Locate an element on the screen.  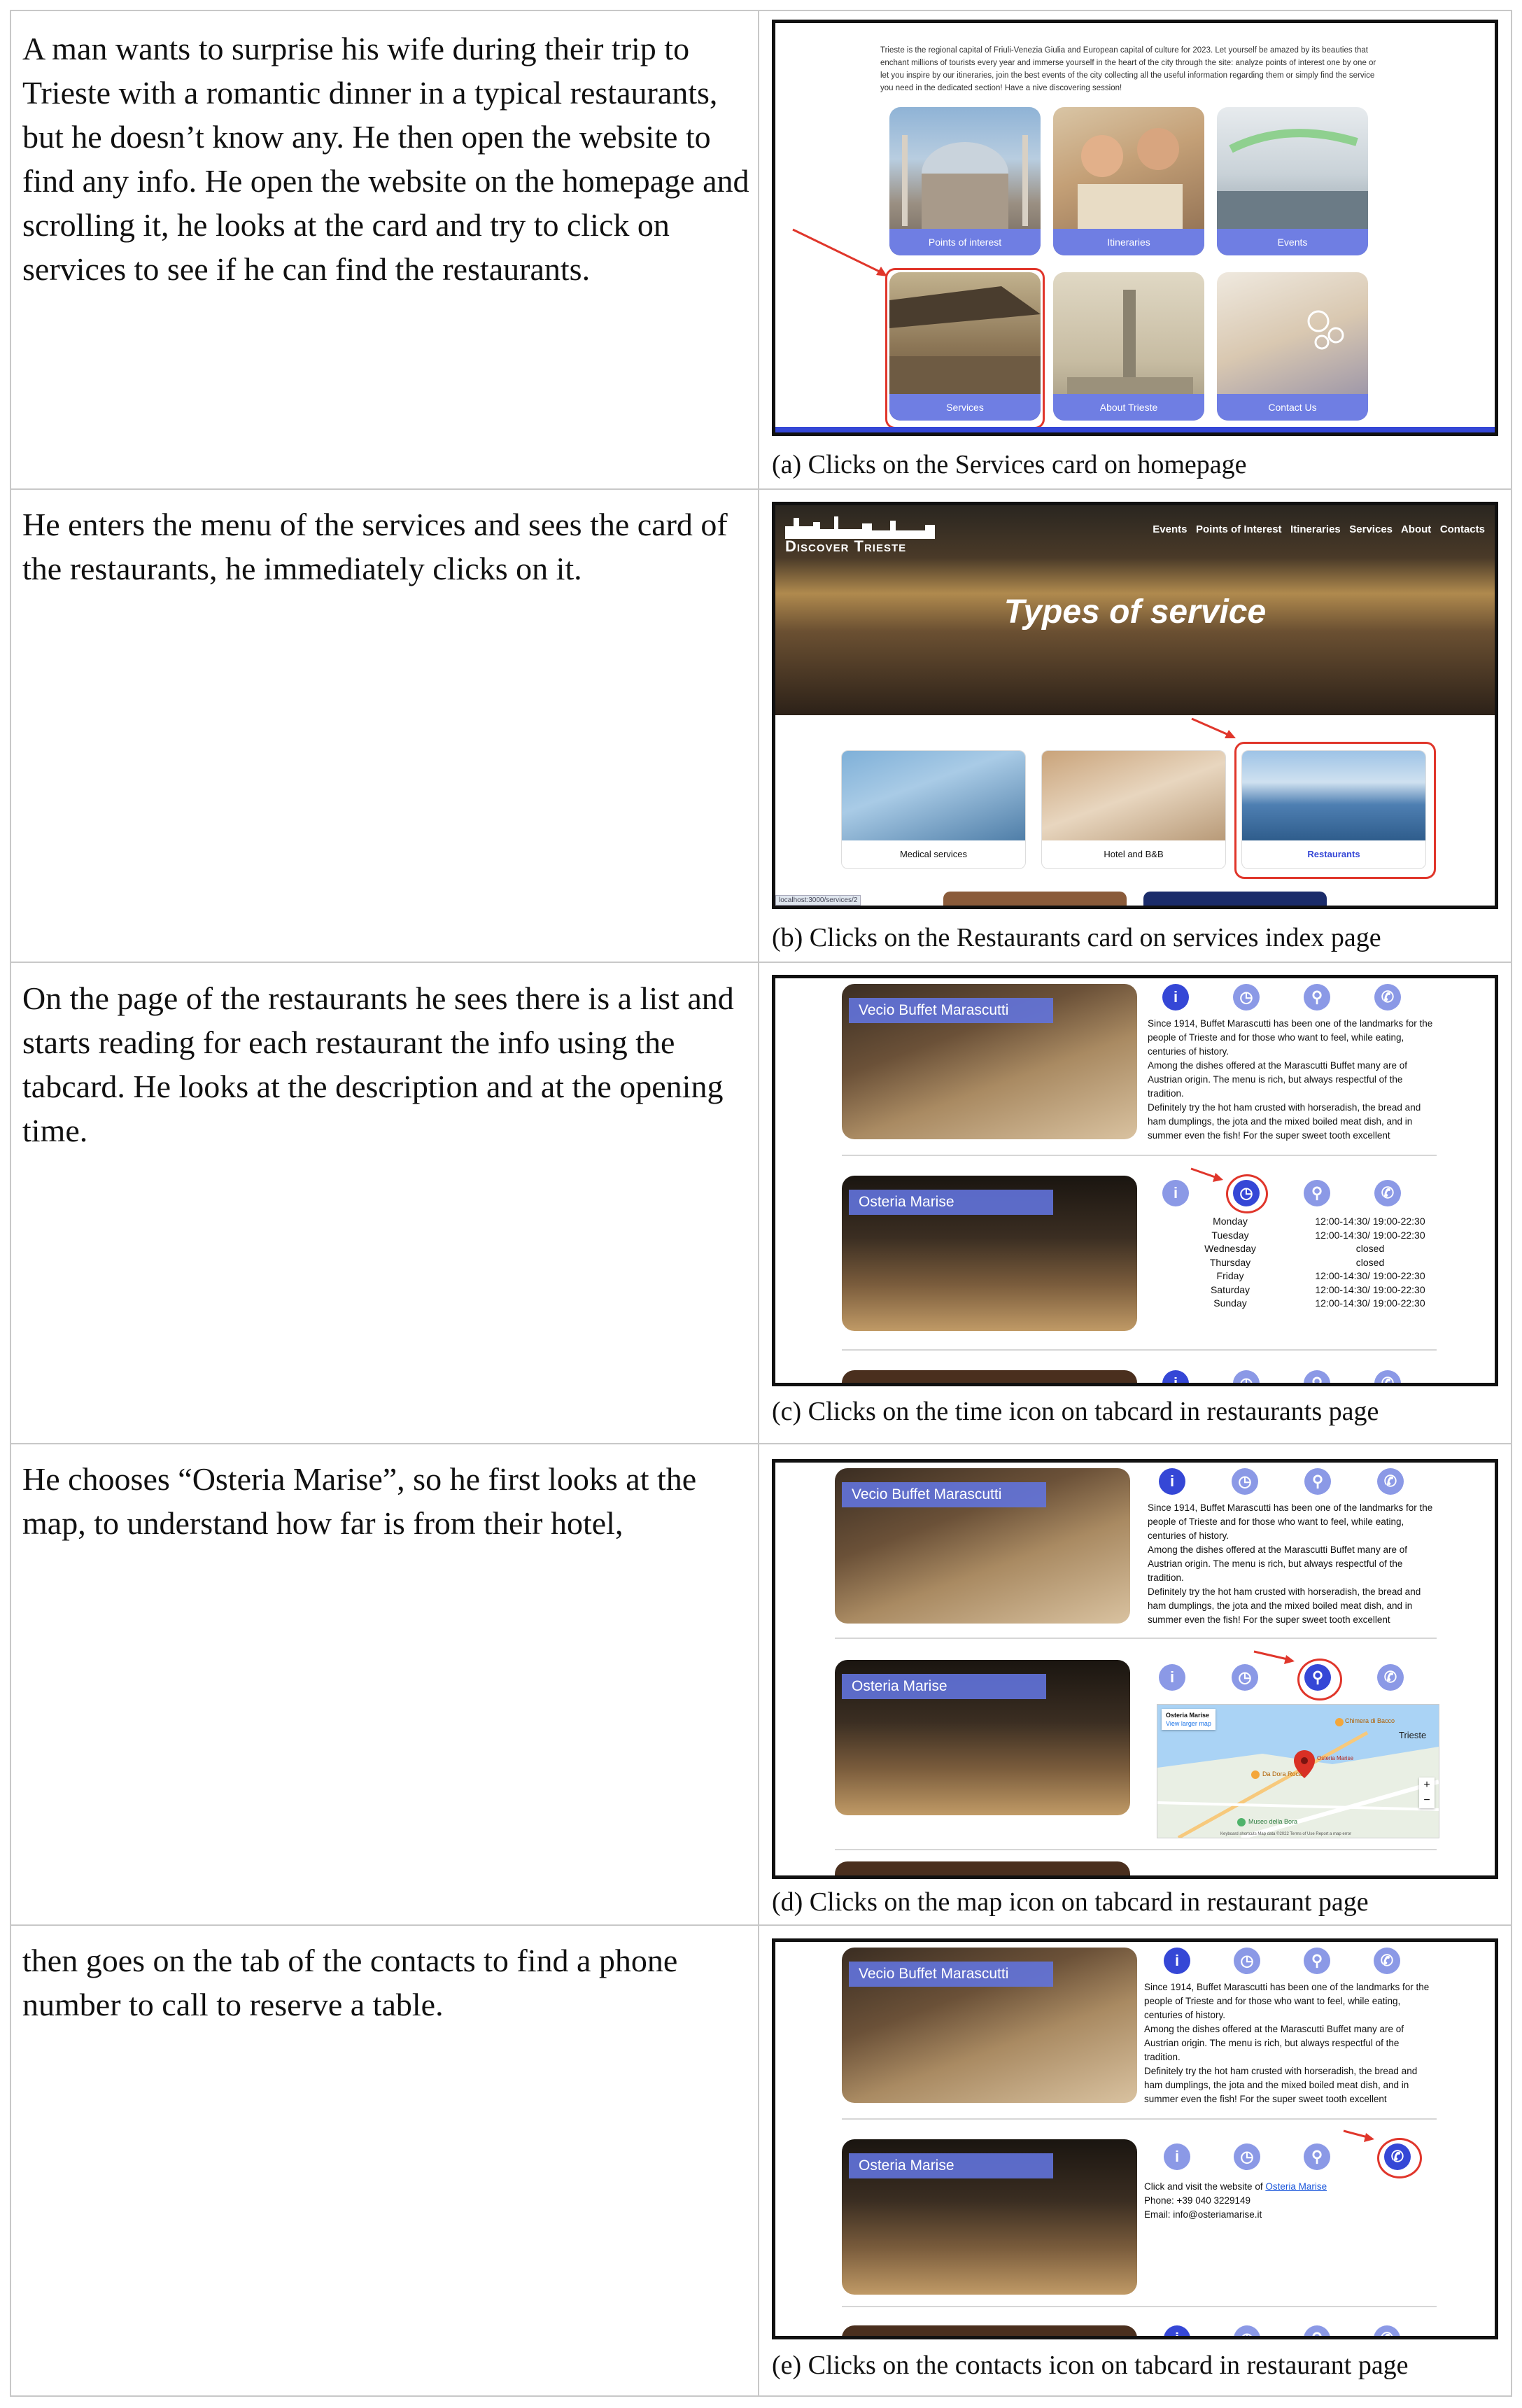
hotel-image is located at coordinates (1133, 795).